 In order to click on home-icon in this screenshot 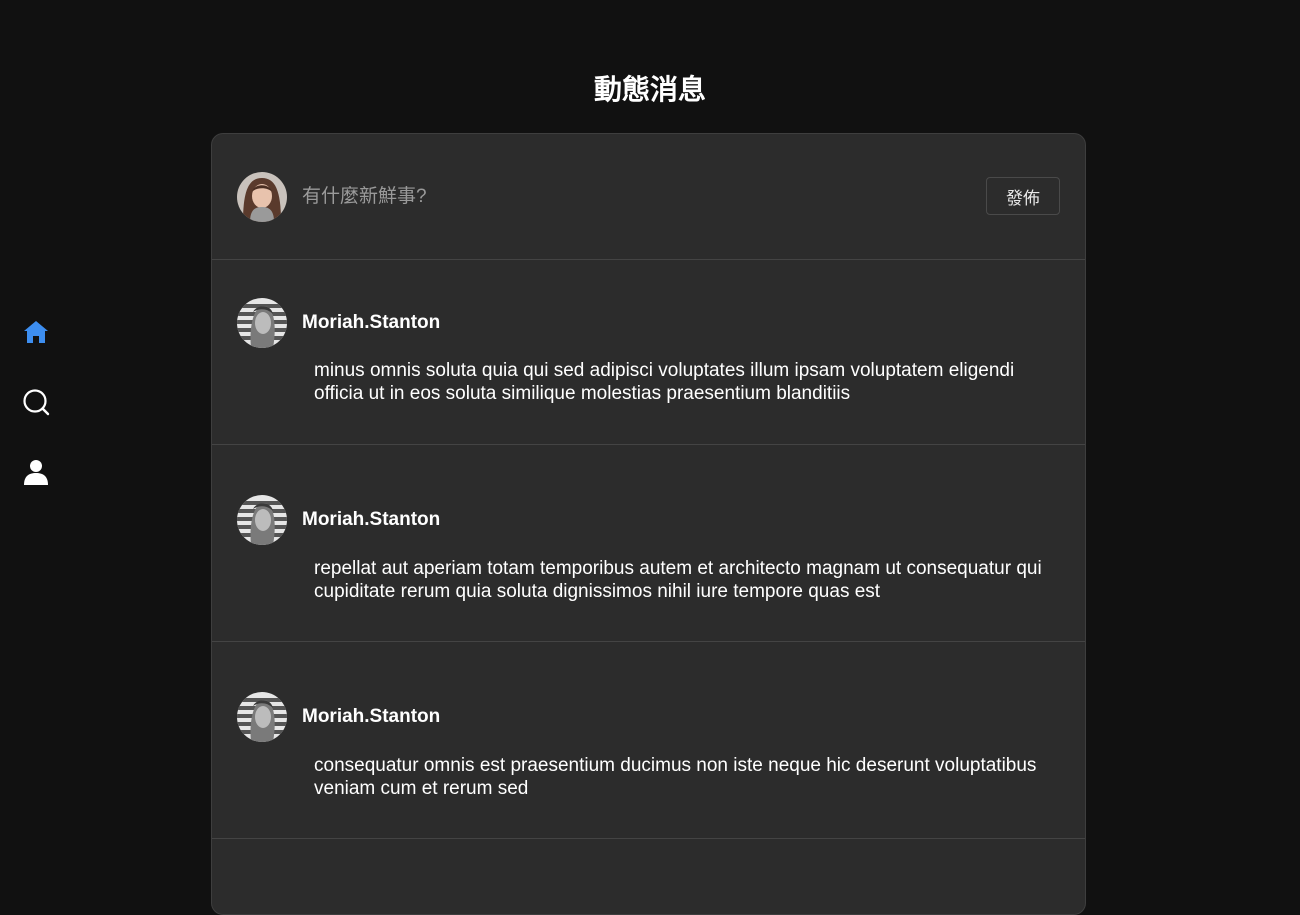, I will do `click(36, 332)`.